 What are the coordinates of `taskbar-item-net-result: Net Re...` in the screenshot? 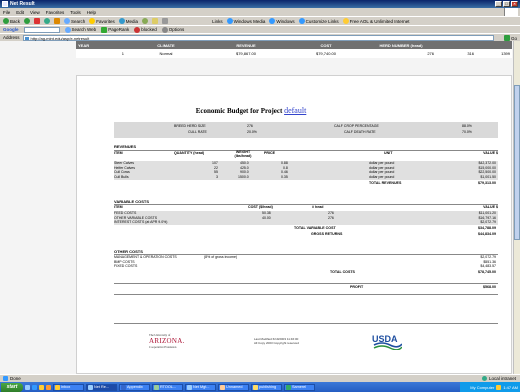 It's located at (101, 387).